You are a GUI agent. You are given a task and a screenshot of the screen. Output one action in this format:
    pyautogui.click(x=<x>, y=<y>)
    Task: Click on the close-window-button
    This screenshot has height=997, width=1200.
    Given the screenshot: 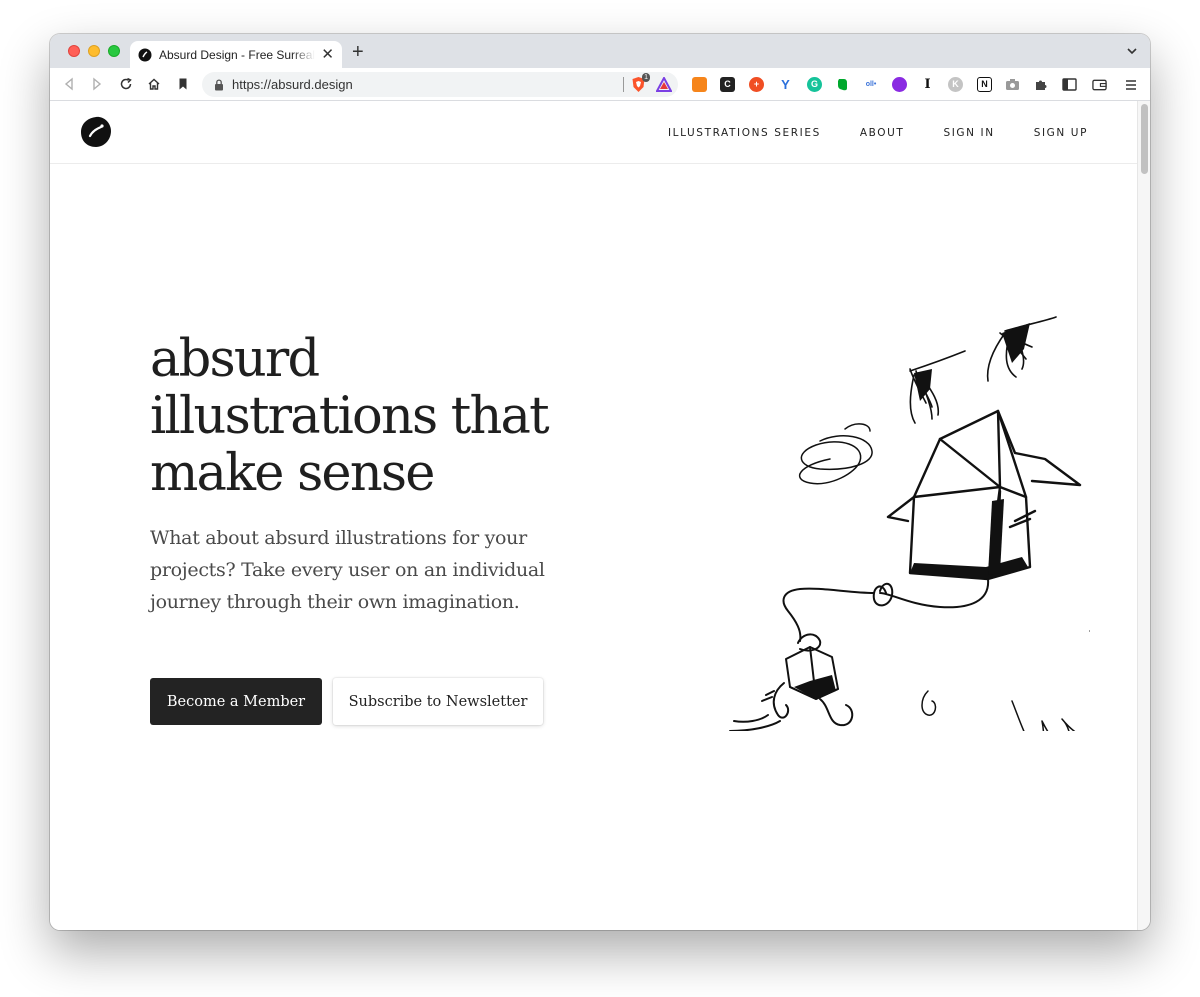 What is the action you would take?
    pyautogui.click(x=74, y=51)
    